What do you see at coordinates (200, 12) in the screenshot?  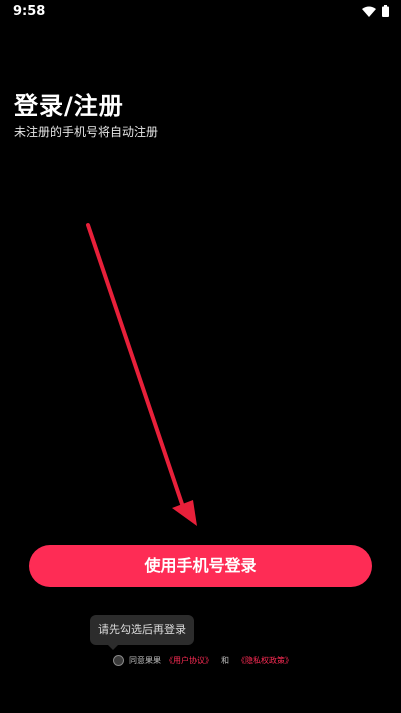 I see `status-bar: 9:58` at bounding box center [200, 12].